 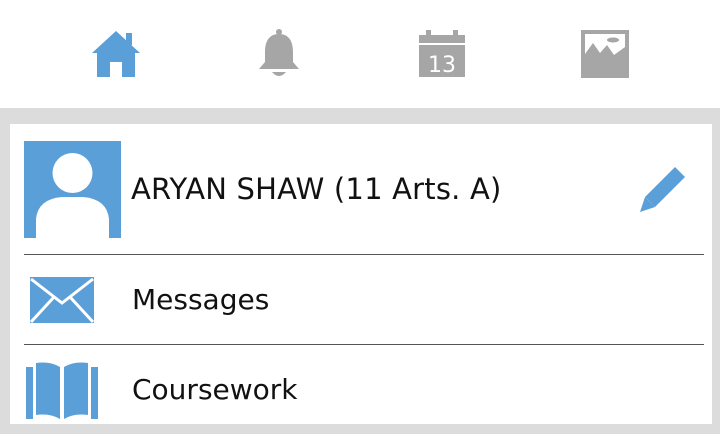 What do you see at coordinates (72, 195) in the screenshot?
I see `person-icon` at bounding box center [72, 195].